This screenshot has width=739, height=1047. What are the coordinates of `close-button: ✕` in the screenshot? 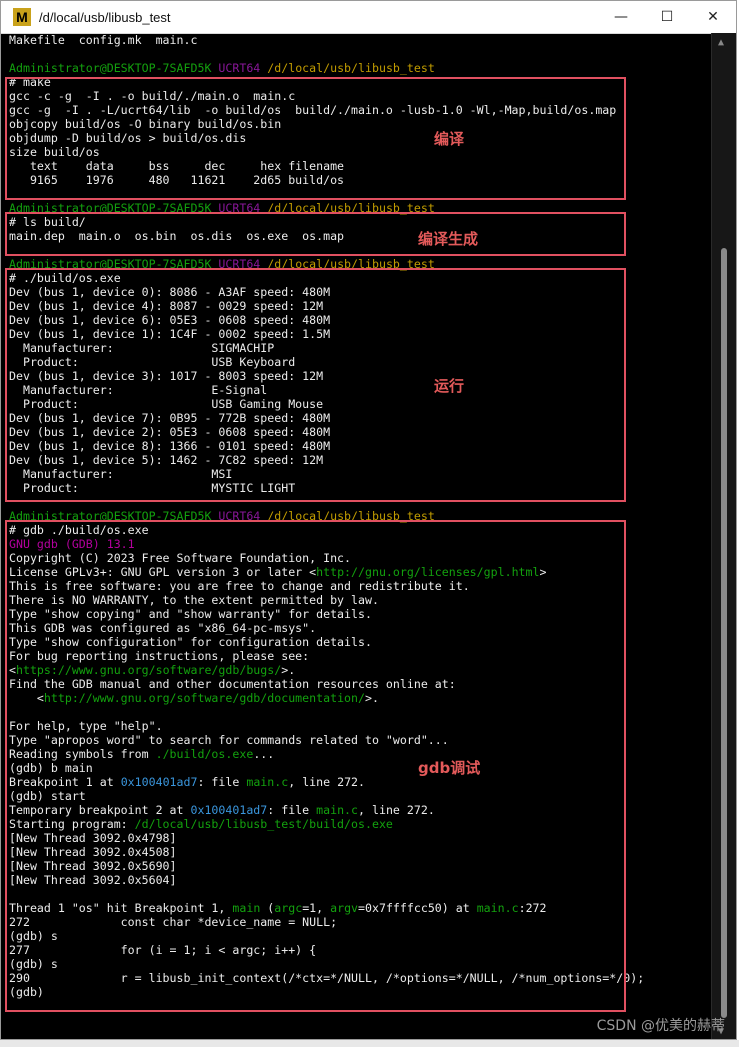 It's located at (713, 17).